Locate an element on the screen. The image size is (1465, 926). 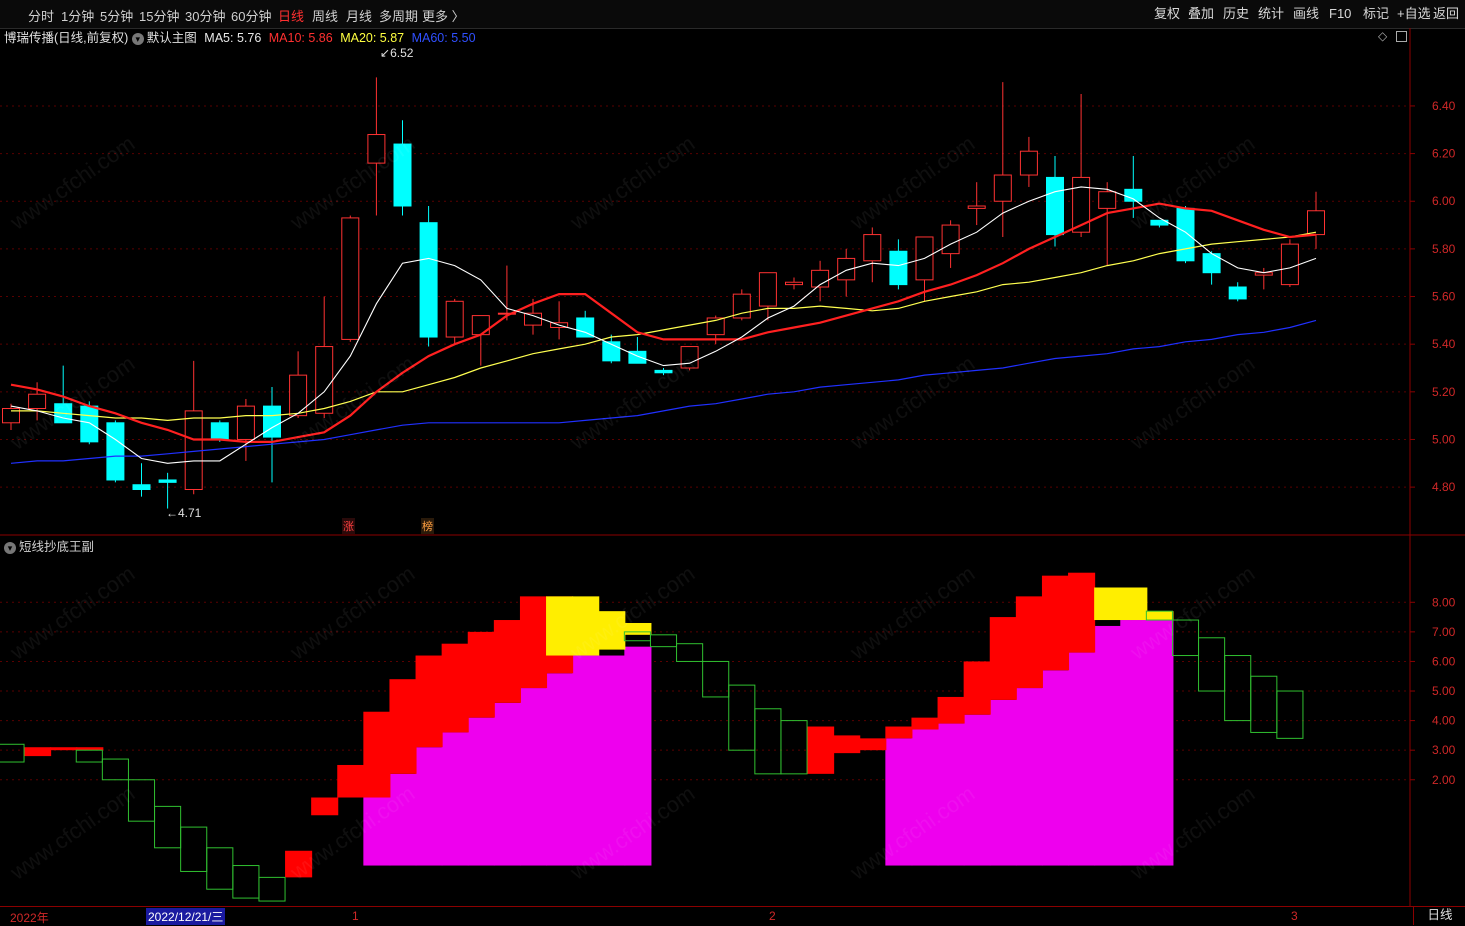
panel-toggle-icon is located at coordinates (1401, 36).